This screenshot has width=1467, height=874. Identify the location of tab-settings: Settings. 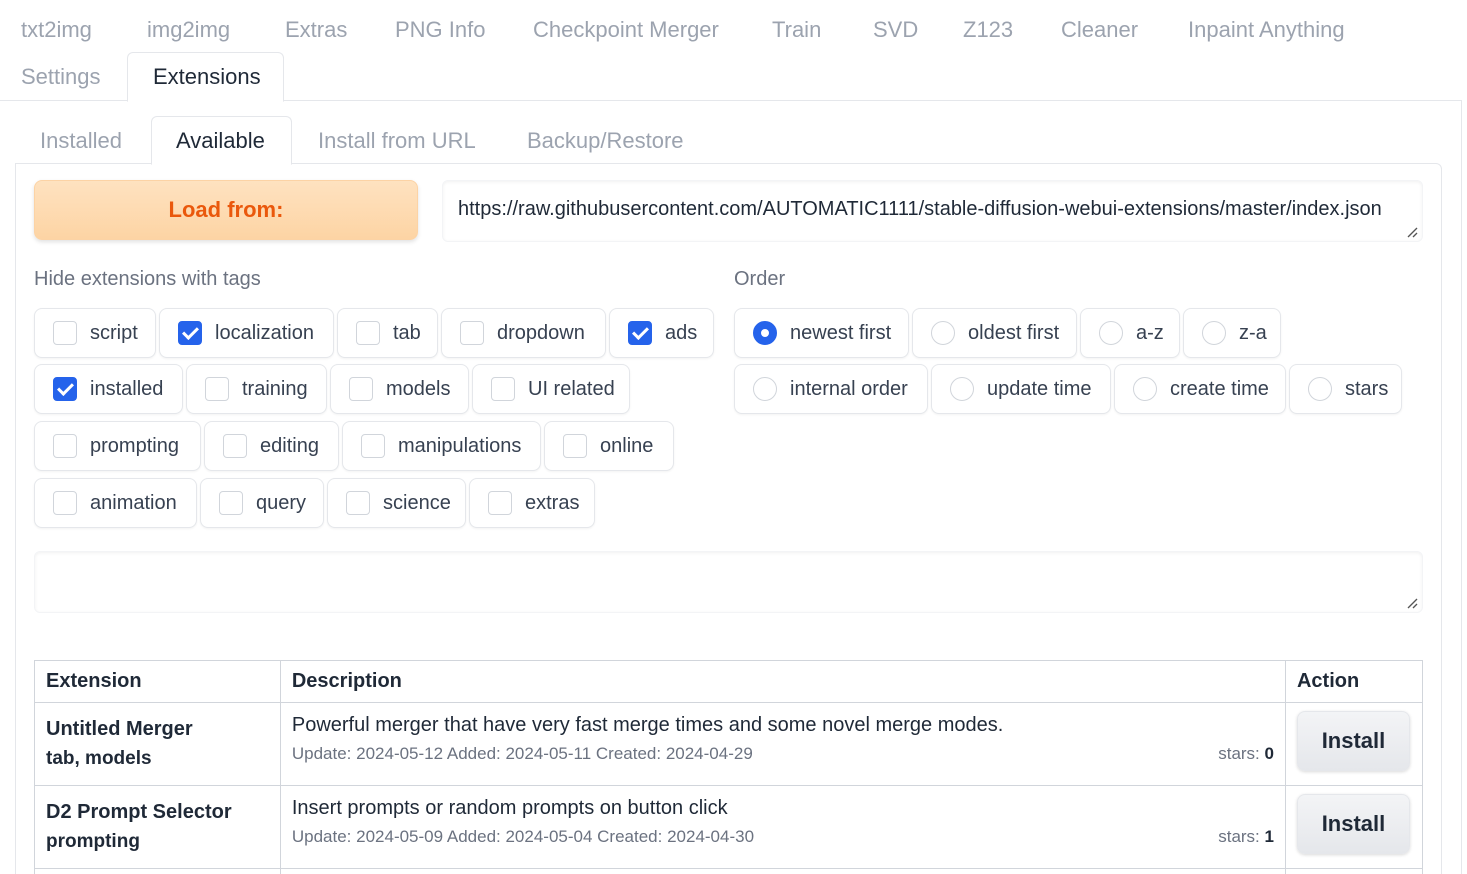
(61, 77).